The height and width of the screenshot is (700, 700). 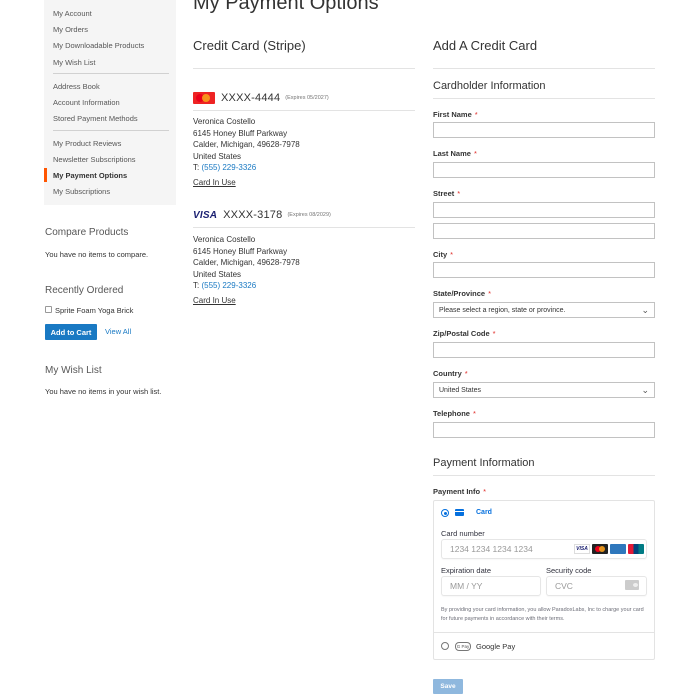 I want to click on google-pay-label: Google Pay, so click(x=495, y=646).